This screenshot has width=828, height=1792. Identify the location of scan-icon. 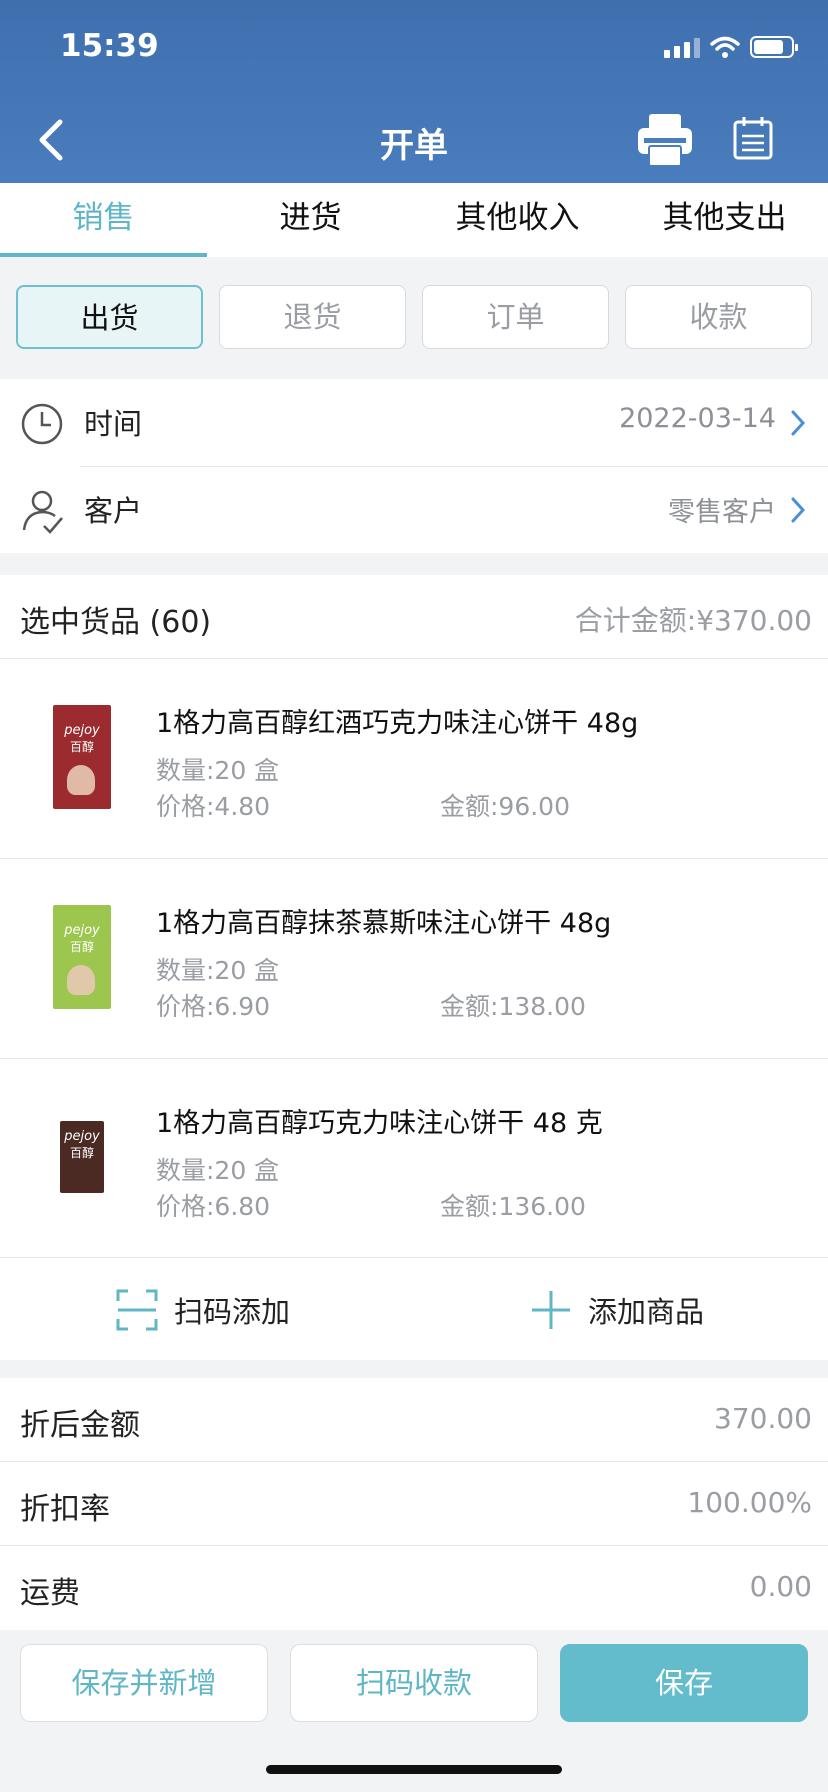
(137, 1309).